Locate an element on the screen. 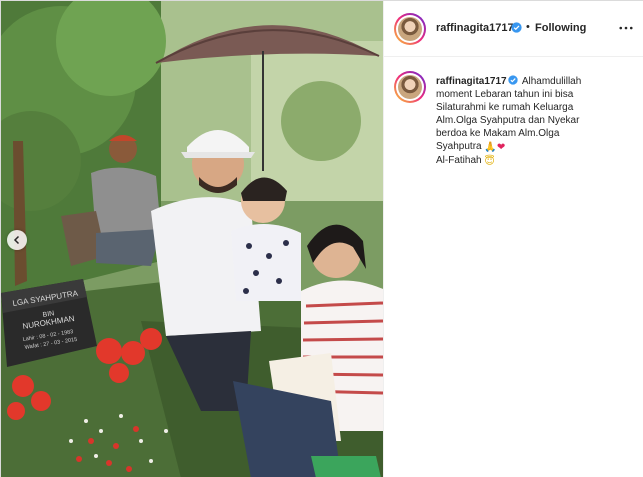  pray-emoji-icon: 🙏 is located at coordinates (490, 147).